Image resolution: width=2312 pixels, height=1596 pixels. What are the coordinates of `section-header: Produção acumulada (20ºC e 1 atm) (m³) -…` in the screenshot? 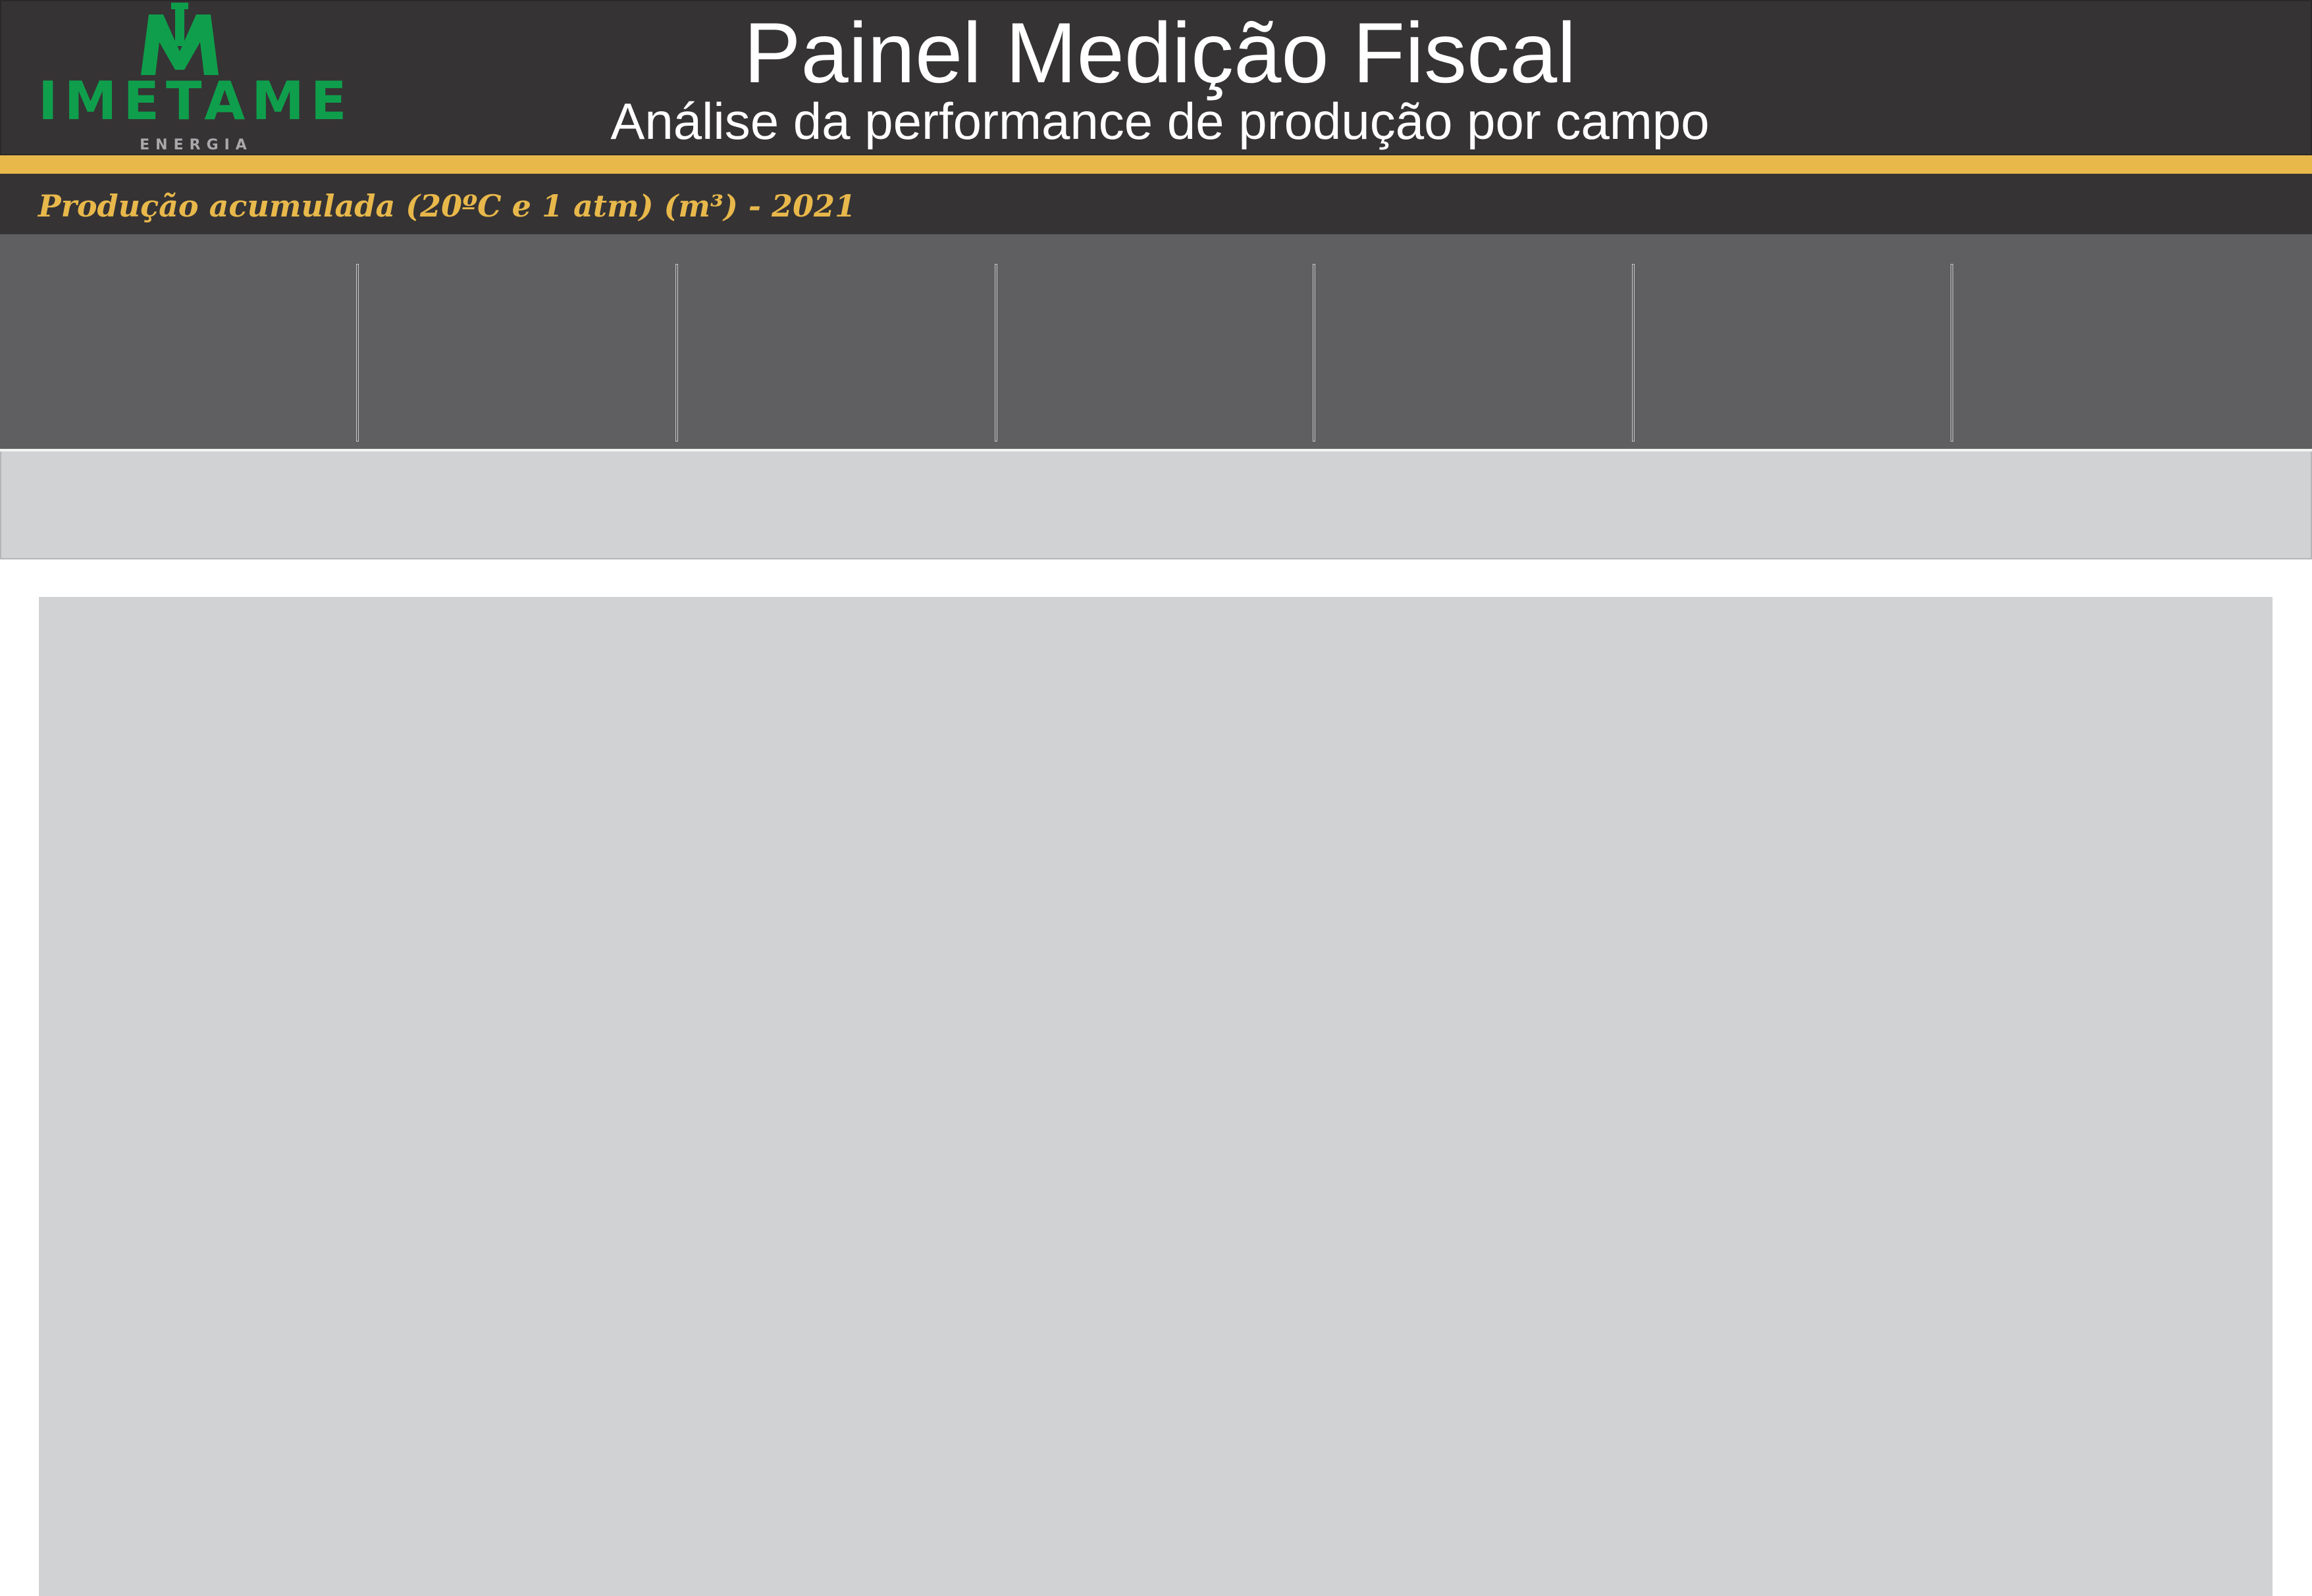 It's located at (1156, 204).